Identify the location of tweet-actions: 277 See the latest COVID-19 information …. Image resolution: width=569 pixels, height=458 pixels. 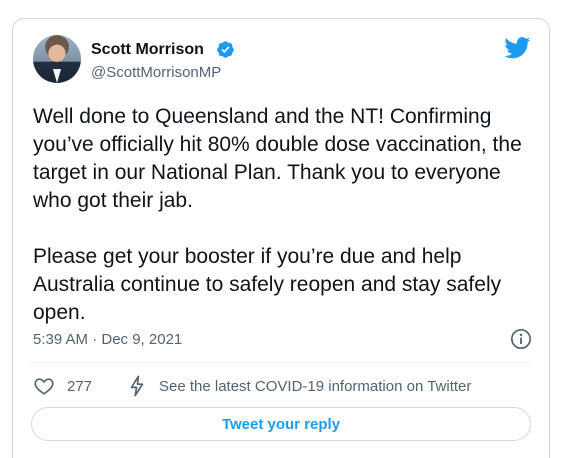
(288, 387).